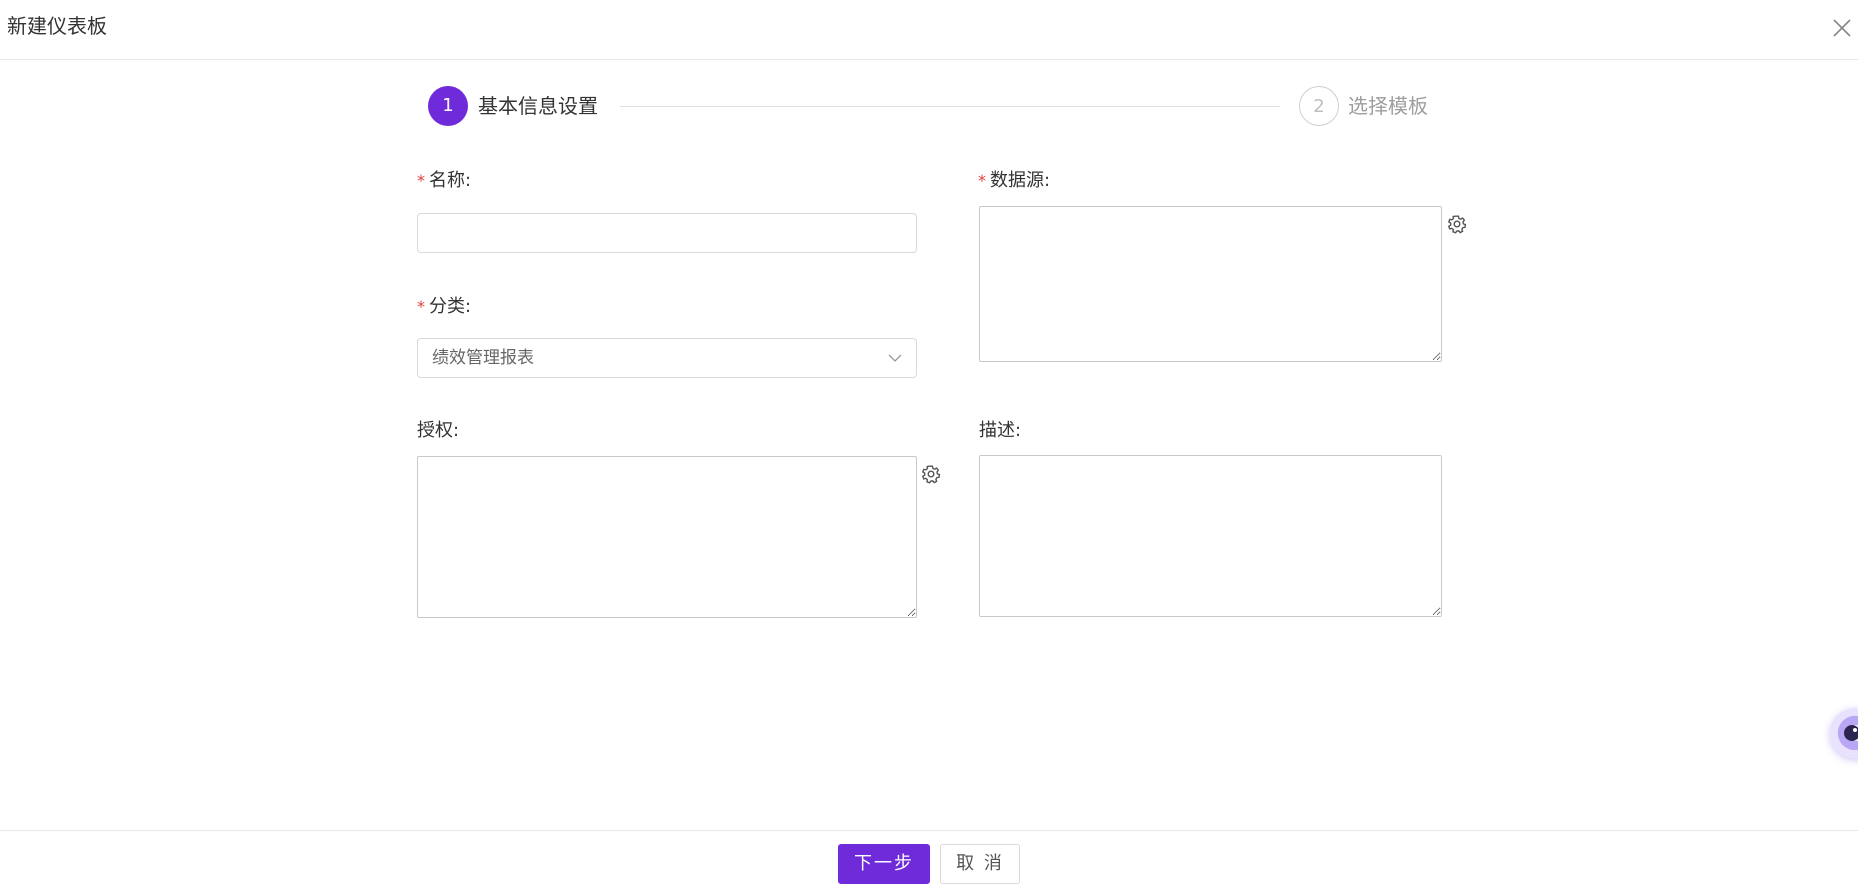 Image resolution: width=1858 pixels, height=888 pixels. I want to click on step-connector, so click(950, 106).